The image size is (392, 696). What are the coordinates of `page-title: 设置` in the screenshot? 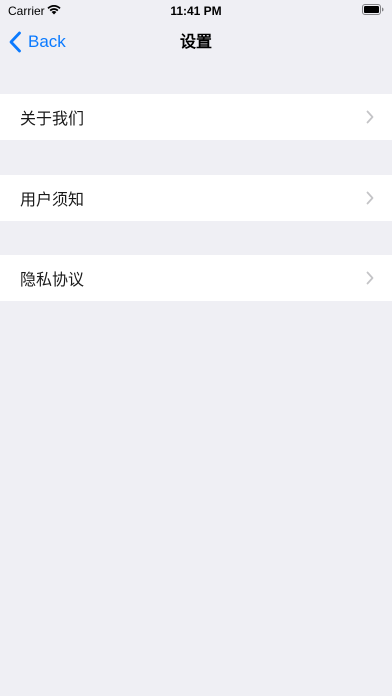 It's located at (195, 41).